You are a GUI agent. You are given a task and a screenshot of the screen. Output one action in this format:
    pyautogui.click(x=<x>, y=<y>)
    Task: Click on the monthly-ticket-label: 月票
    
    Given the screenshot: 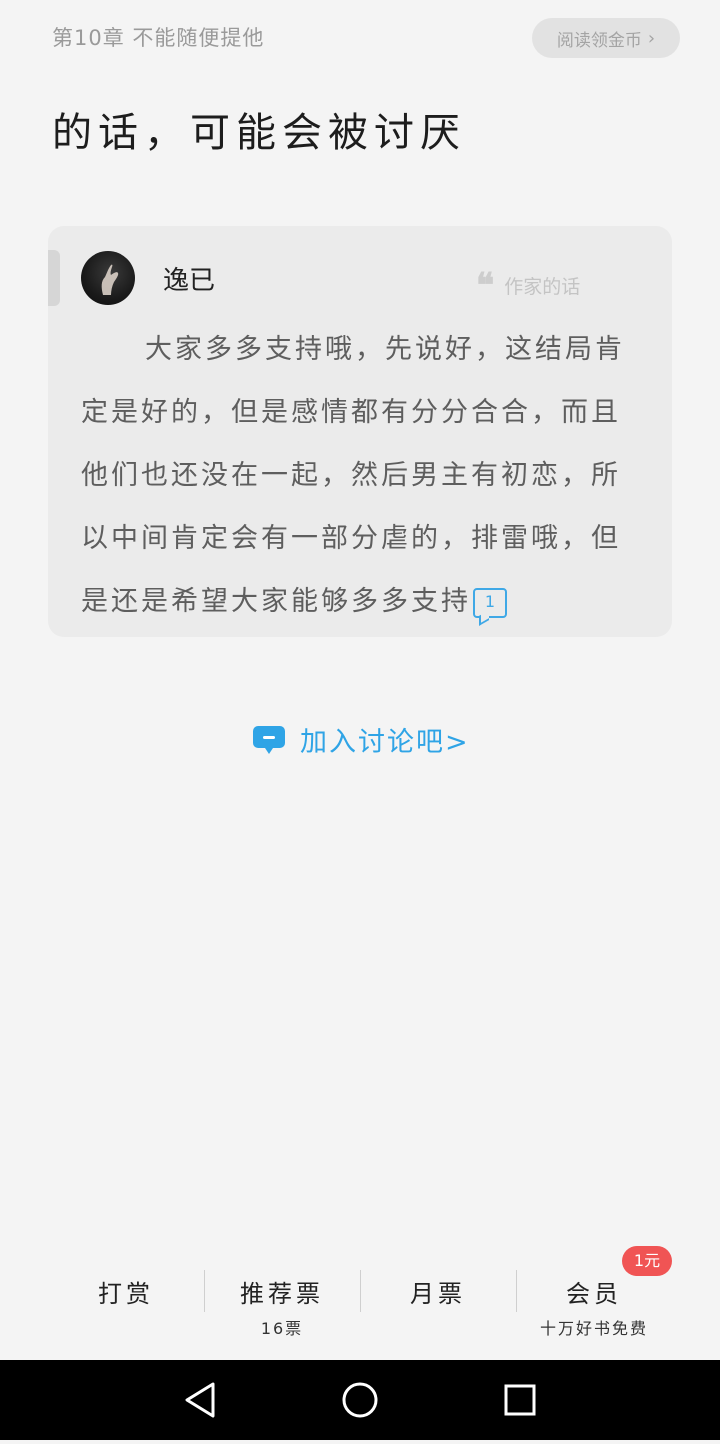 What is the action you would take?
    pyautogui.click(x=438, y=1294)
    